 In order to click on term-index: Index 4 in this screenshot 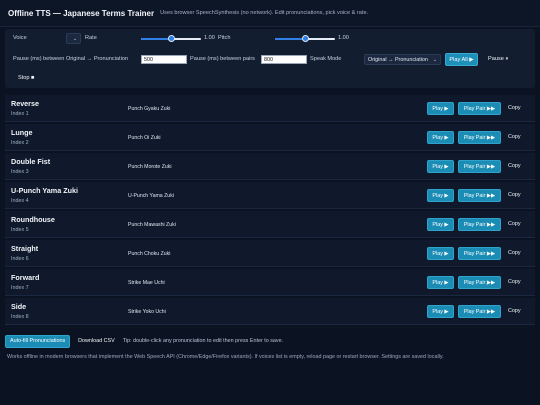, I will do `click(20, 201)`.